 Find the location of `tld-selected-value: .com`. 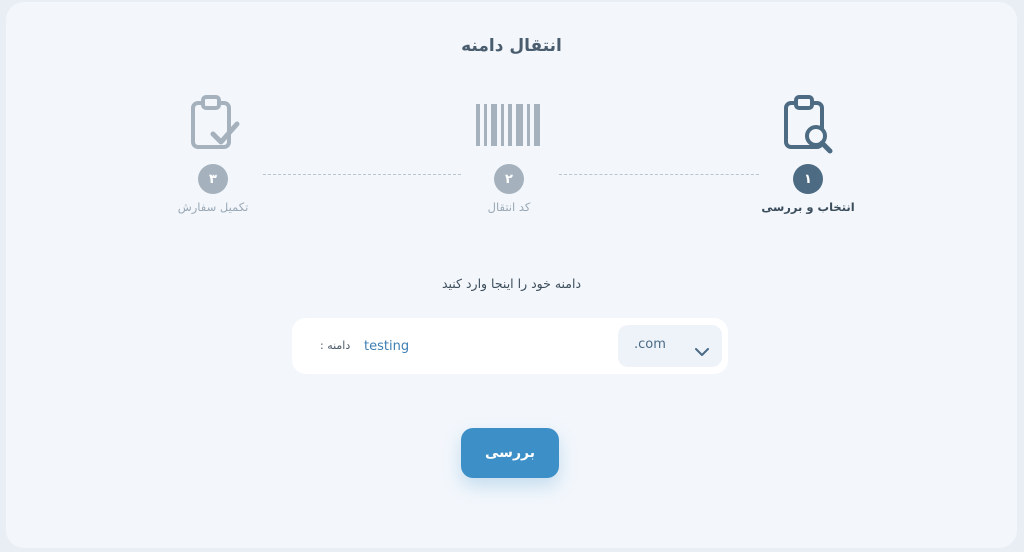

tld-selected-value: .com is located at coordinates (650, 344).